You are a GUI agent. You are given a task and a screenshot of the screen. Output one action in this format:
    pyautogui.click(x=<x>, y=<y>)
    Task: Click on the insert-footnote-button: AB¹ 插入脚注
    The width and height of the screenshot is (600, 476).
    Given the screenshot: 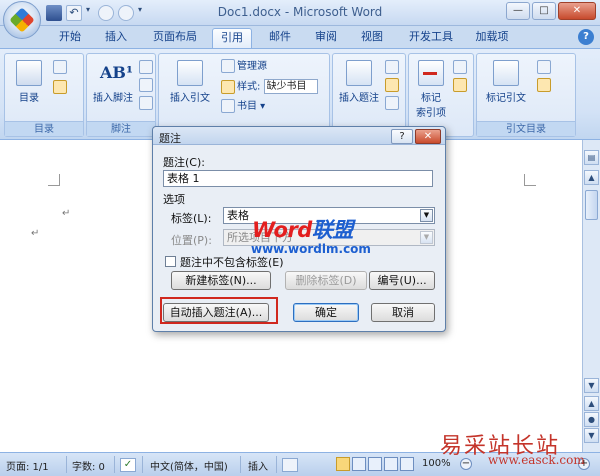 What is the action you would take?
    pyautogui.click(x=113, y=82)
    